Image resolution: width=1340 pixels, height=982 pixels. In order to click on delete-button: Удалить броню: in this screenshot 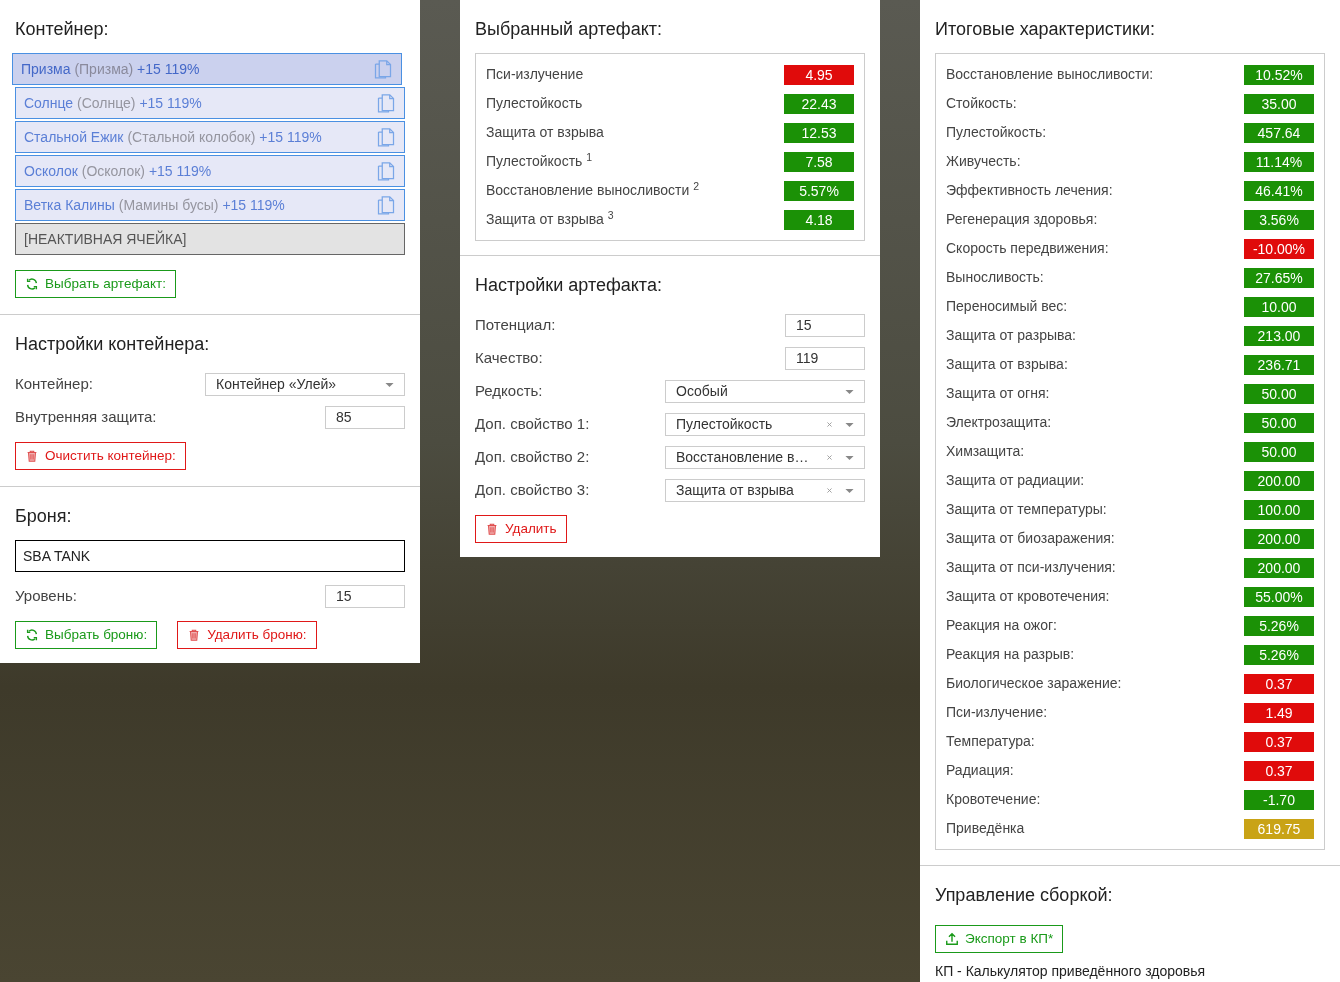, I will do `click(247, 635)`.